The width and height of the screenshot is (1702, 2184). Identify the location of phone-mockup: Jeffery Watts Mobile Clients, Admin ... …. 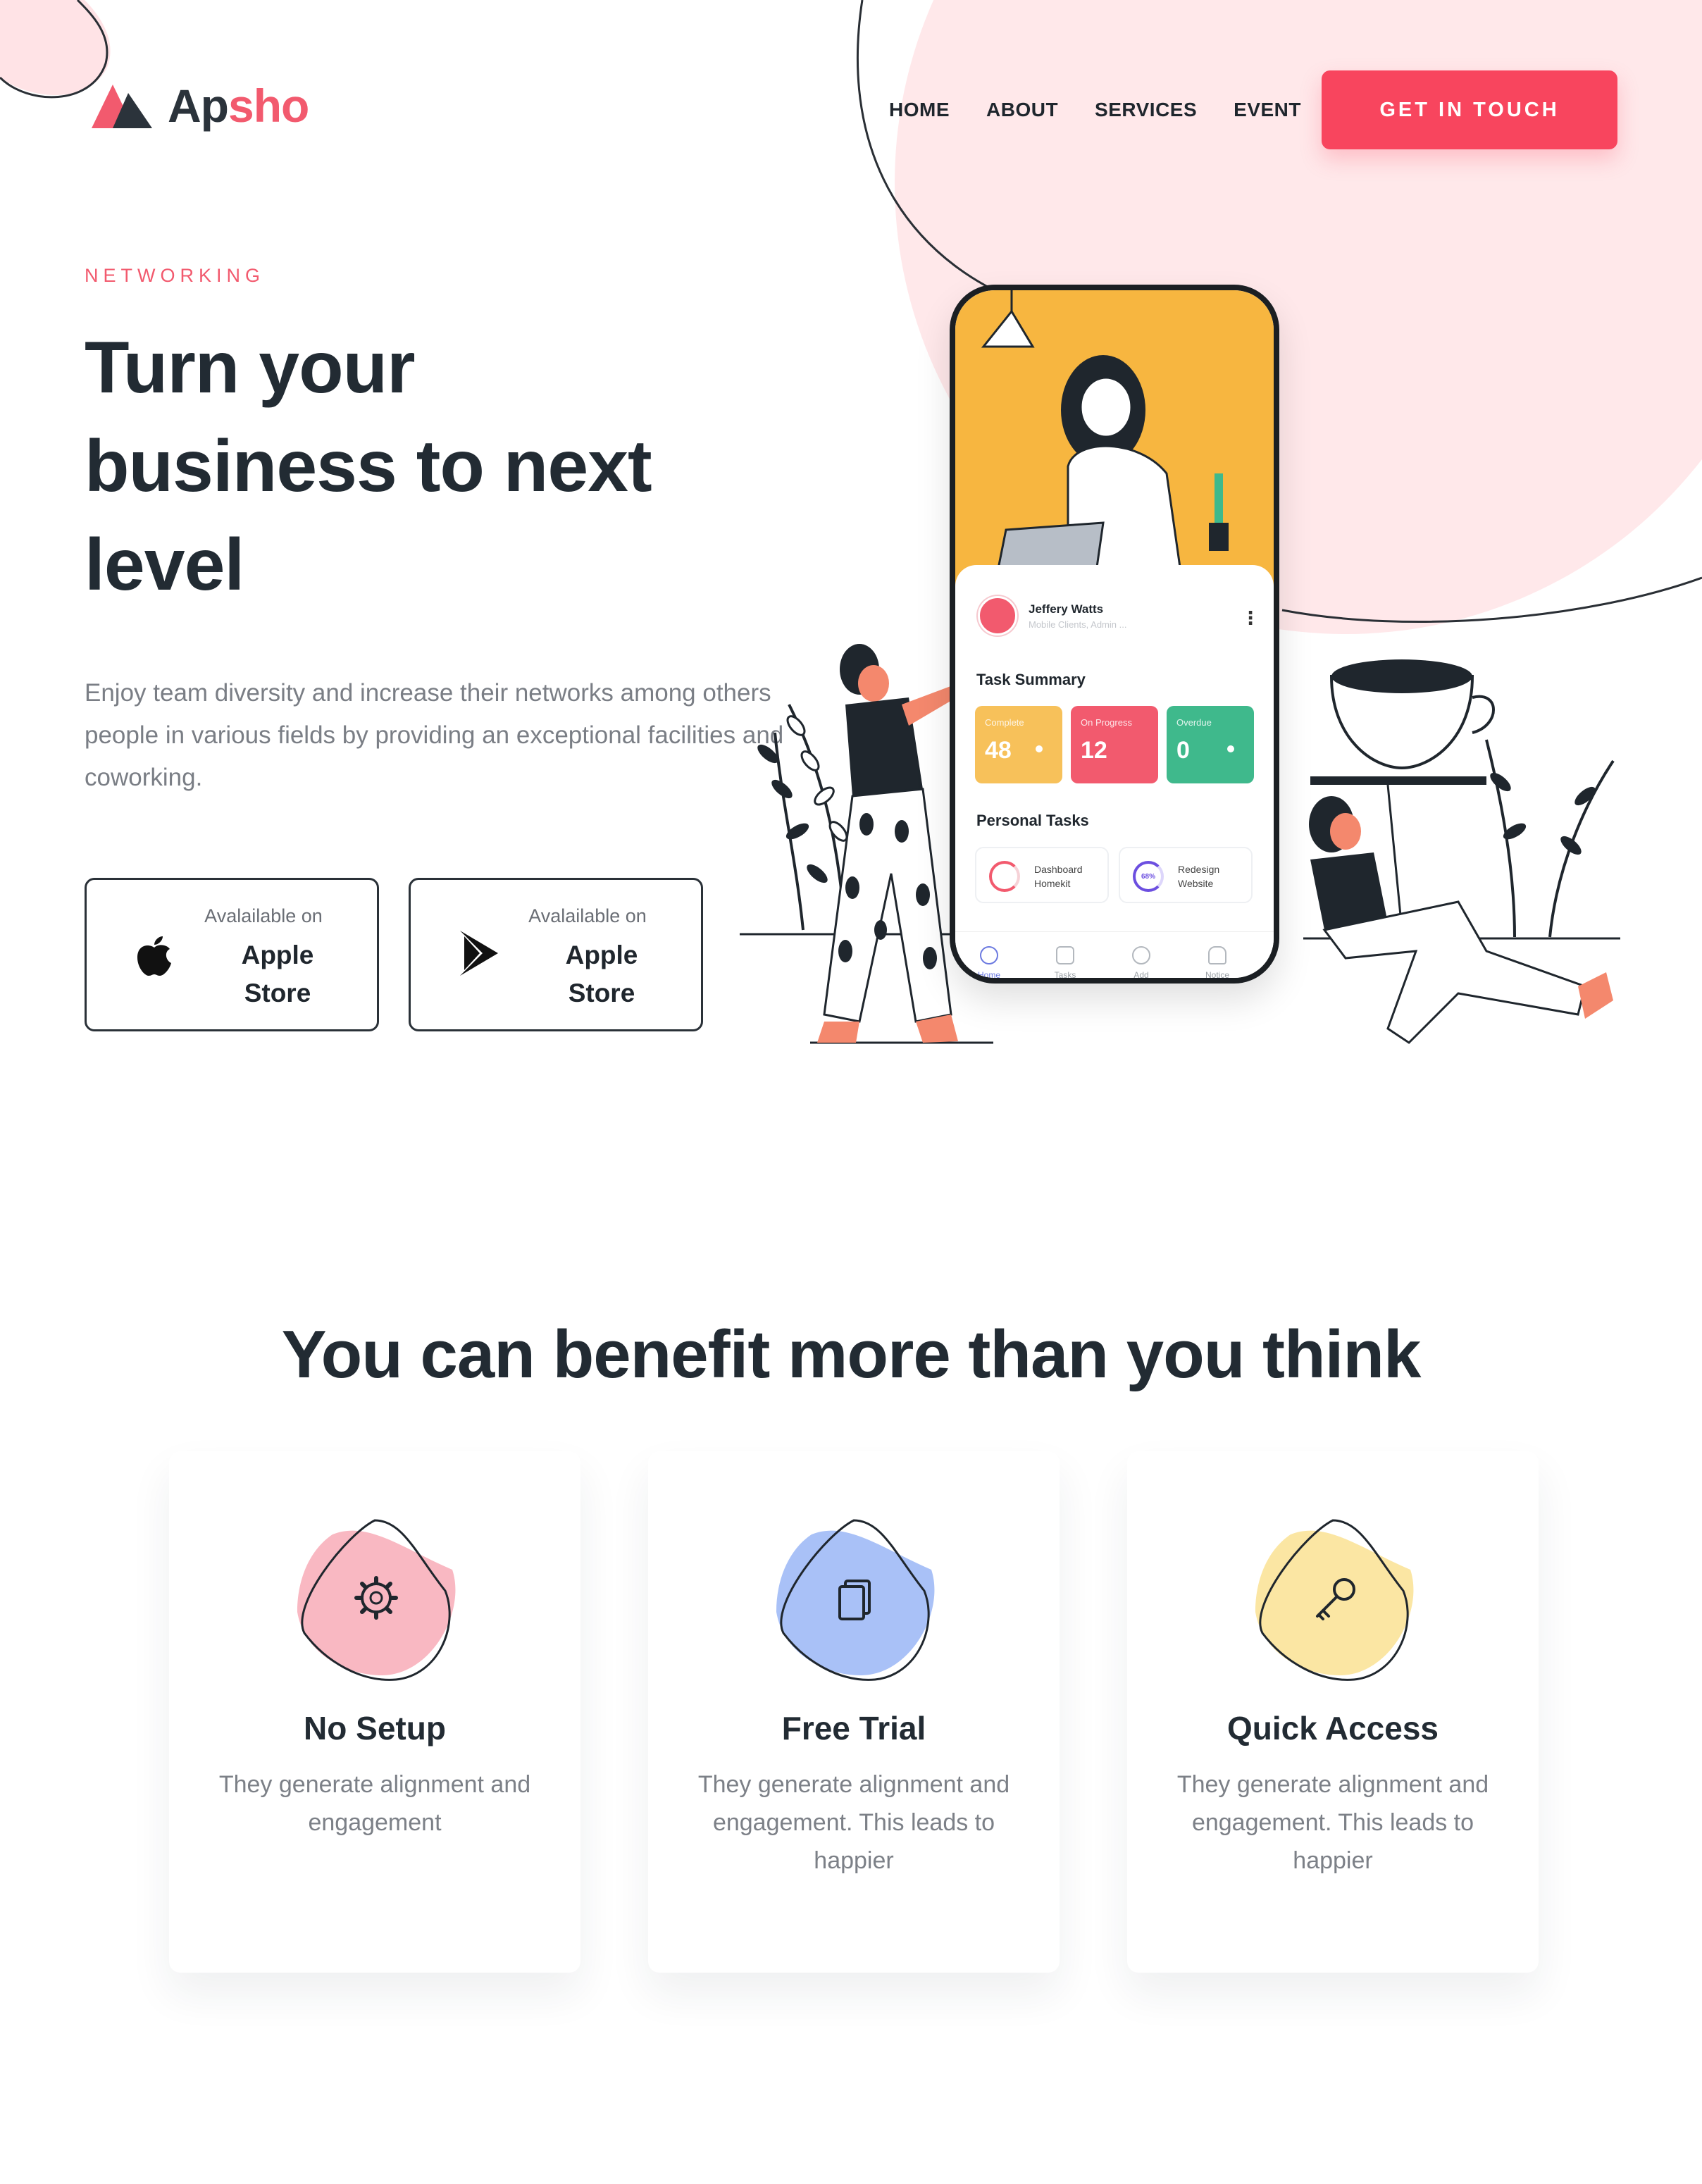
(1114, 634).